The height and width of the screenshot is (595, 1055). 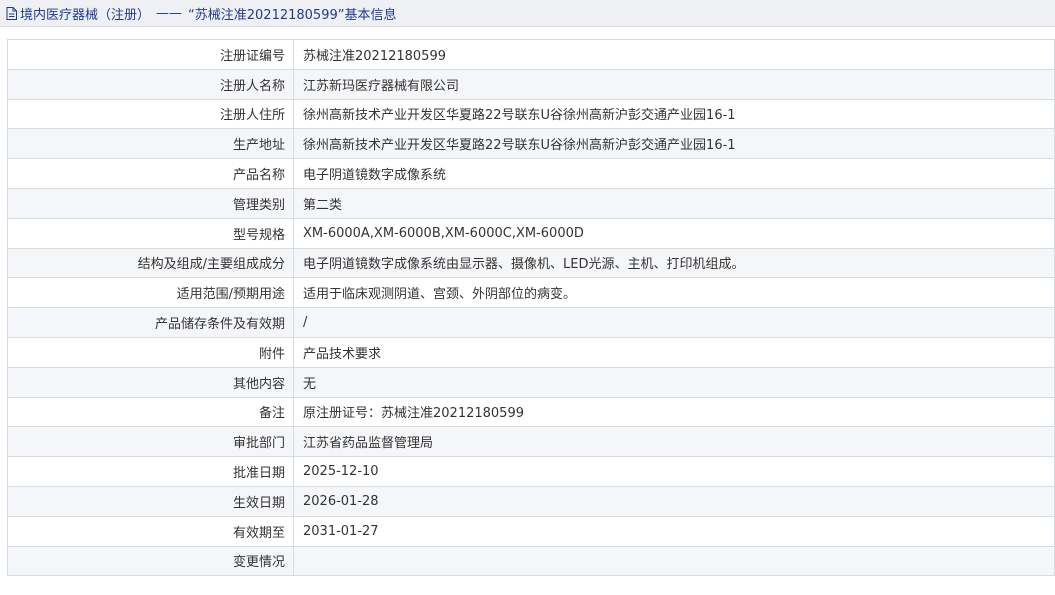 I want to click on field-value: XM-6000A,XM-6000B,XM-6000C,XM-6000D, so click(x=674, y=233).